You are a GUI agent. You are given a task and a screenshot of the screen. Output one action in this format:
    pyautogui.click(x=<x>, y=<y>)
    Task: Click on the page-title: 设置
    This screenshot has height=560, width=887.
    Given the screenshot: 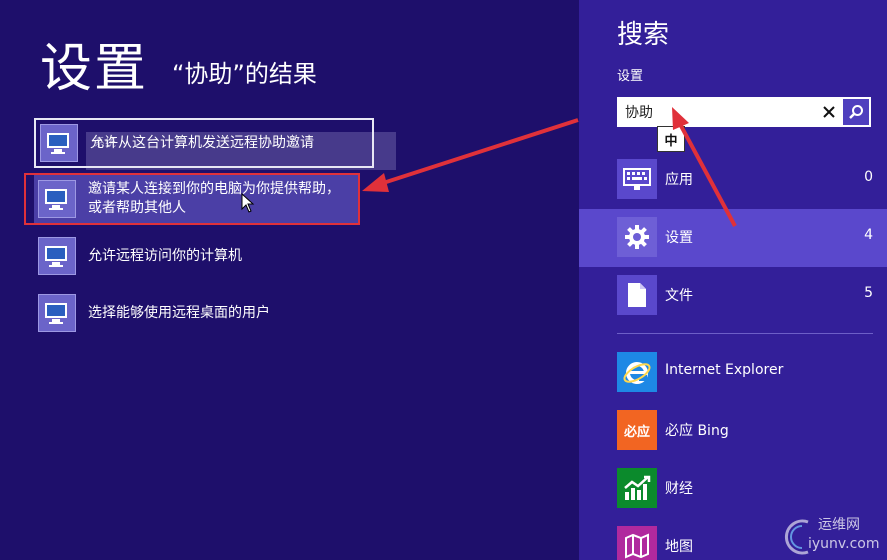 What is the action you would take?
    pyautogui.click(x=94, y=69)
    